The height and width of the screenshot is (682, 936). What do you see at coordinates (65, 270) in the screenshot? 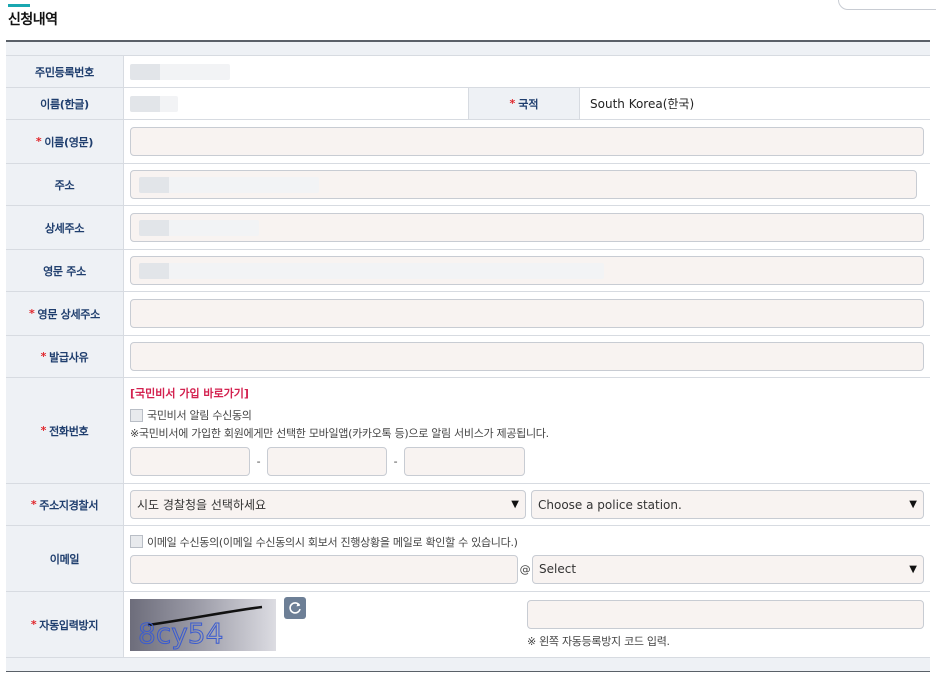
I see `address-en-label: 영문 주소` at bounding box center [65, 270].